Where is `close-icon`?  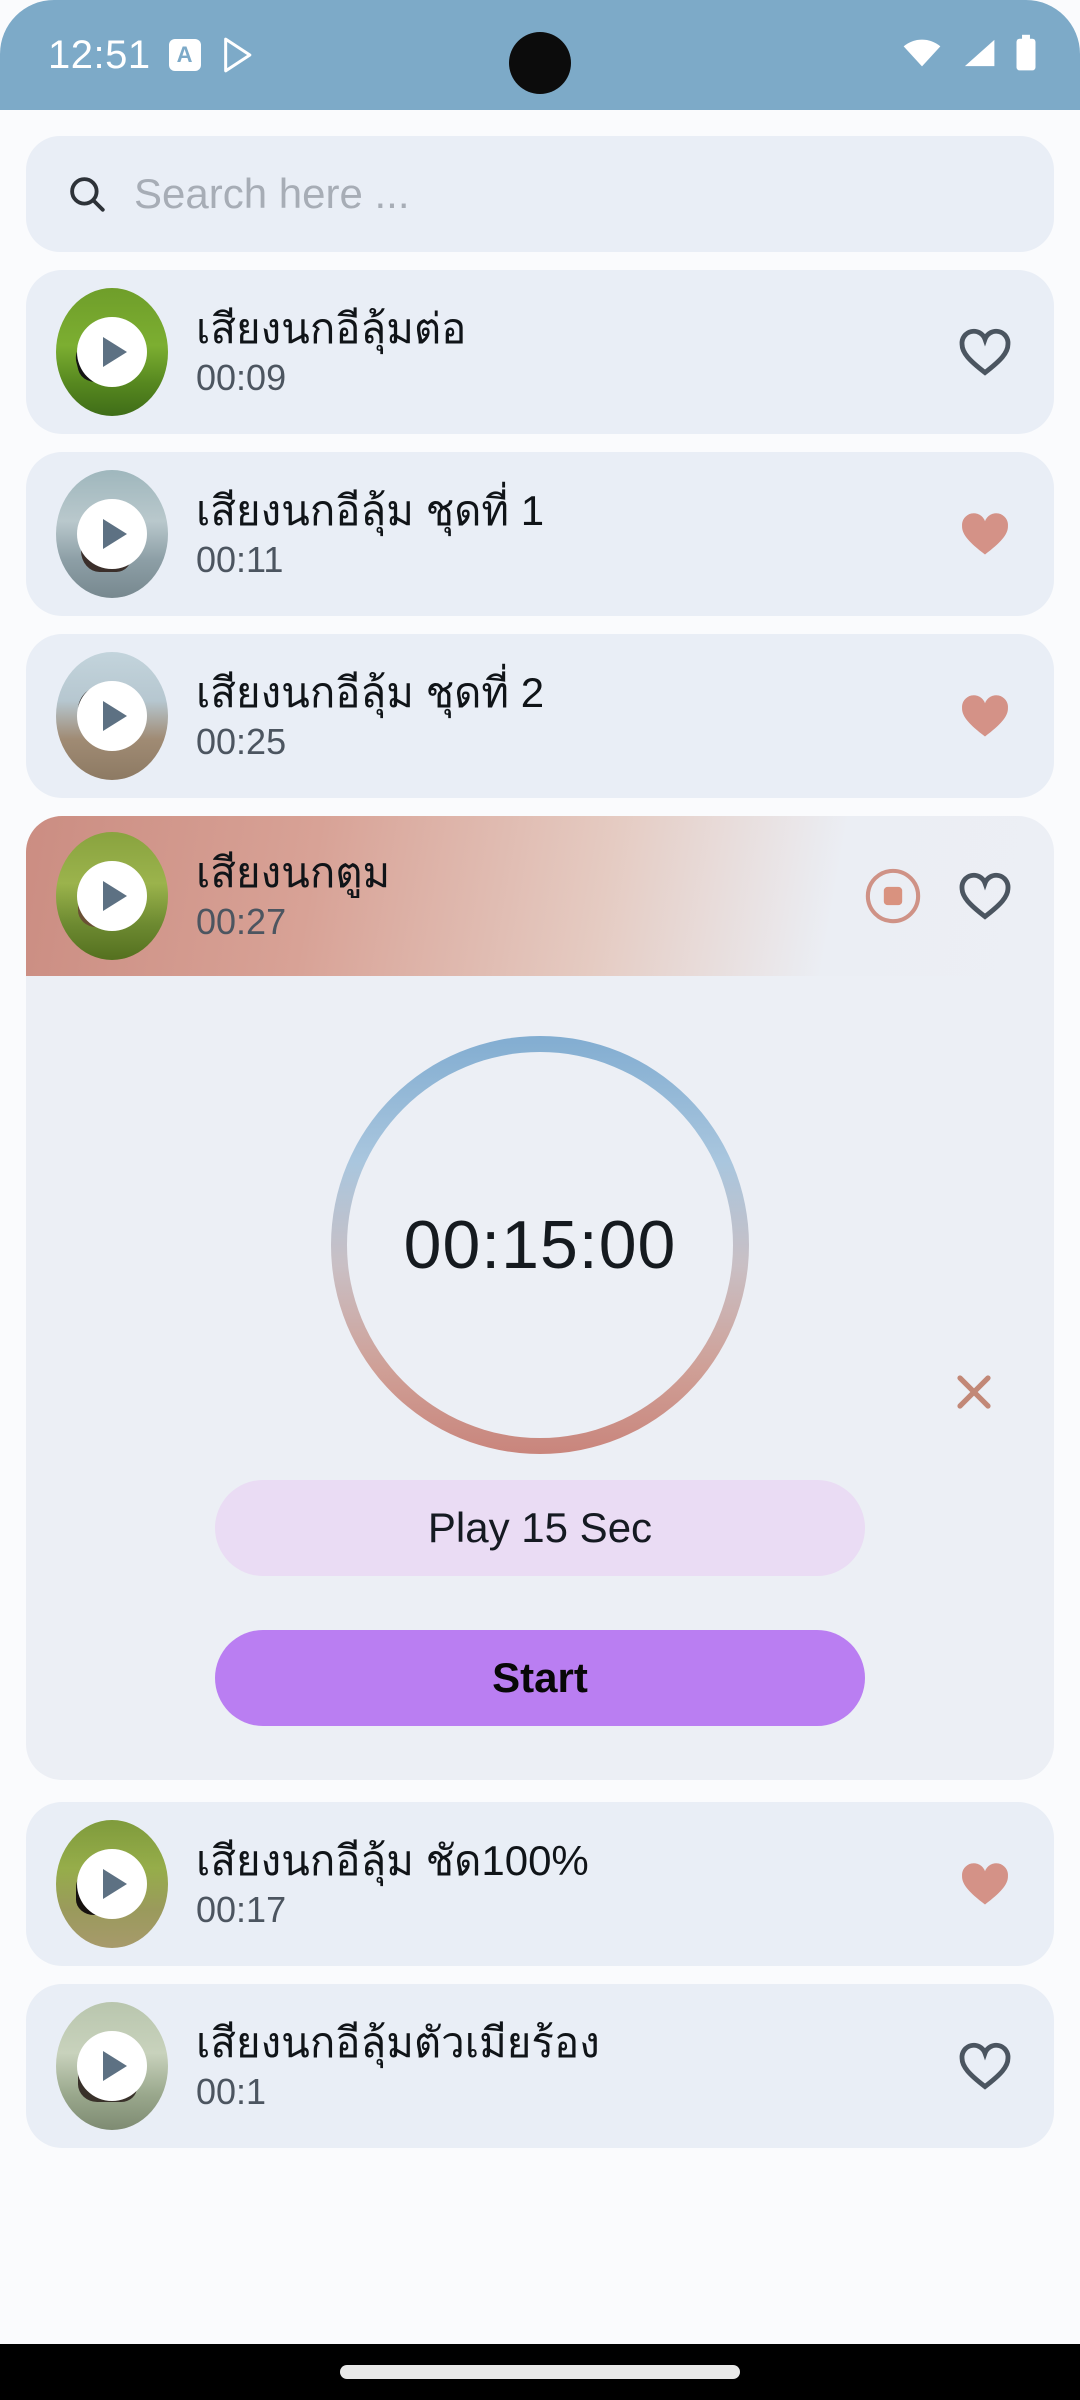 close-icon is located at coordinates (974, 1392).